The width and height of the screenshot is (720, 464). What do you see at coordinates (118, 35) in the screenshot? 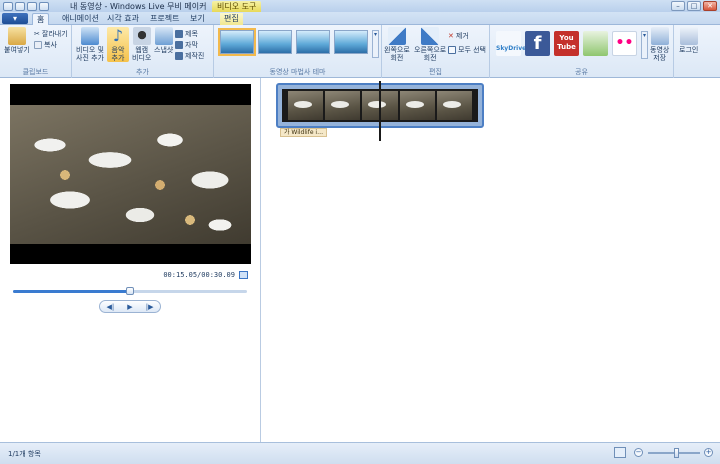
I see `music-note-icon: ♪` at bounding box center [118, 35].